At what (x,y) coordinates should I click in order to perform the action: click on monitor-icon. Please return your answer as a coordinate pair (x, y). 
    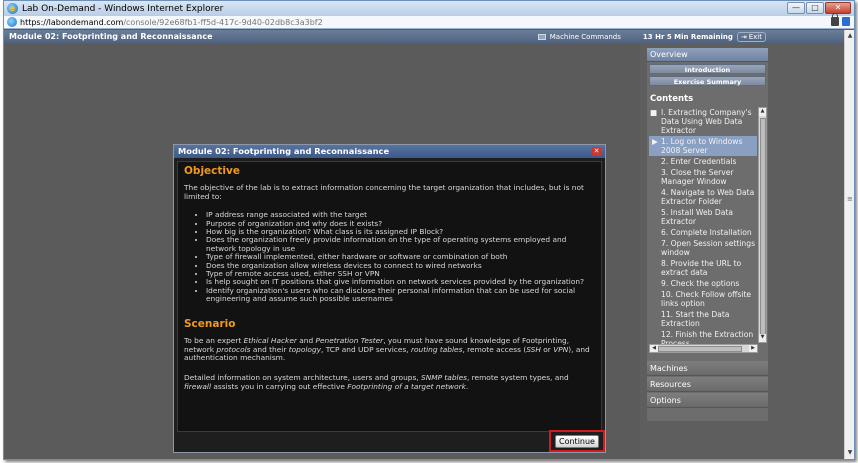
    Looking at the image, I should click on (541, 37).